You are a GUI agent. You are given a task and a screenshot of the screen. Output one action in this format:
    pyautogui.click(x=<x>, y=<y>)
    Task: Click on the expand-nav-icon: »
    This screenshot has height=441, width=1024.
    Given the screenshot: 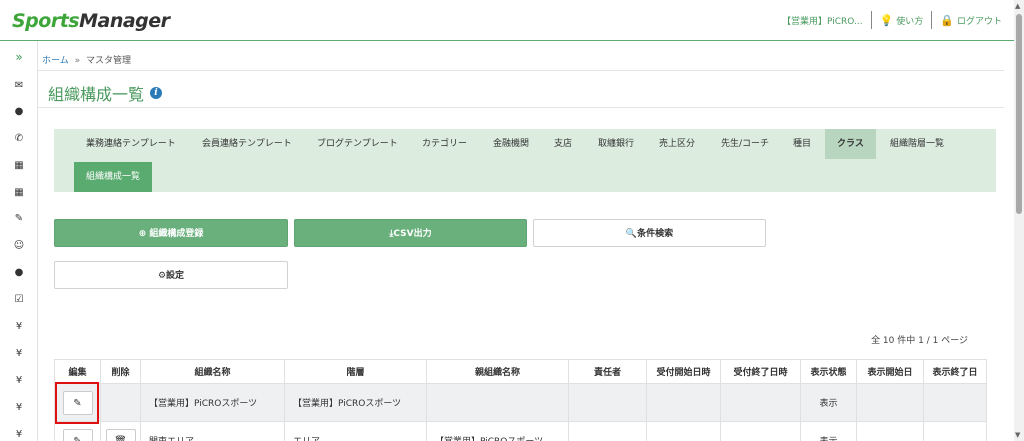 What is the action you would take?
    pyautogui.click(x=19, y=57)
    